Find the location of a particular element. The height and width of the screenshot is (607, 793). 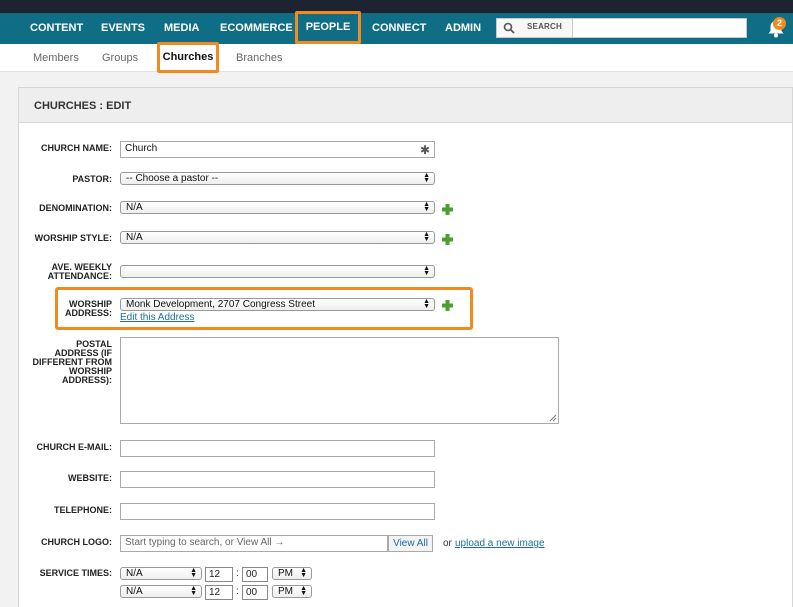

subnav-churches: Churches is located at coordinates (188, 57).